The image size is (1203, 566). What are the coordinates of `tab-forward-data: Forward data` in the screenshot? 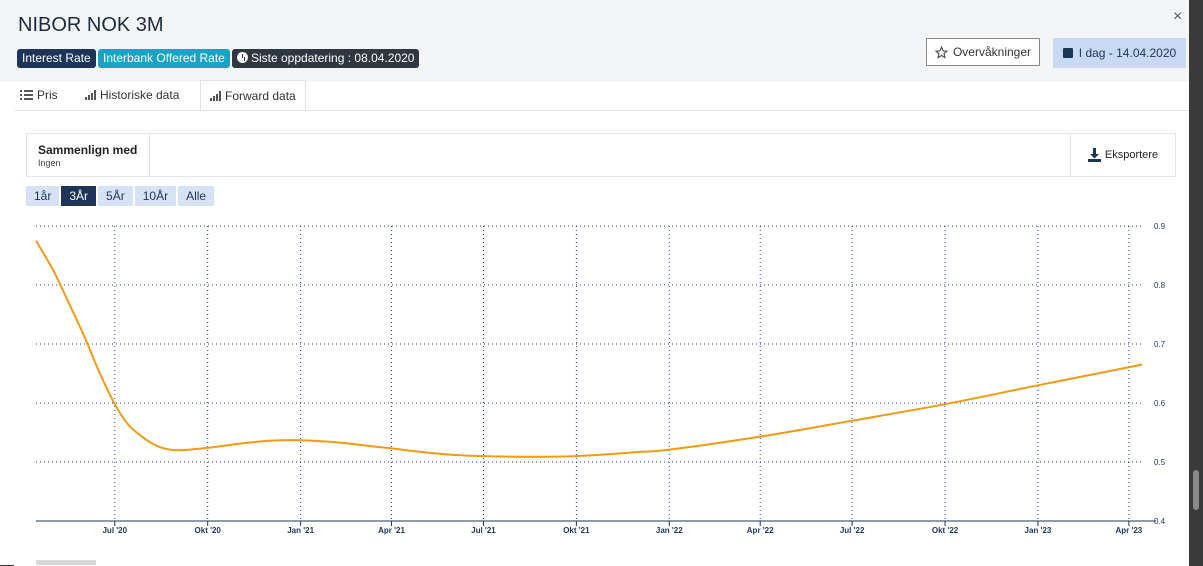 It's located at (253, 95).